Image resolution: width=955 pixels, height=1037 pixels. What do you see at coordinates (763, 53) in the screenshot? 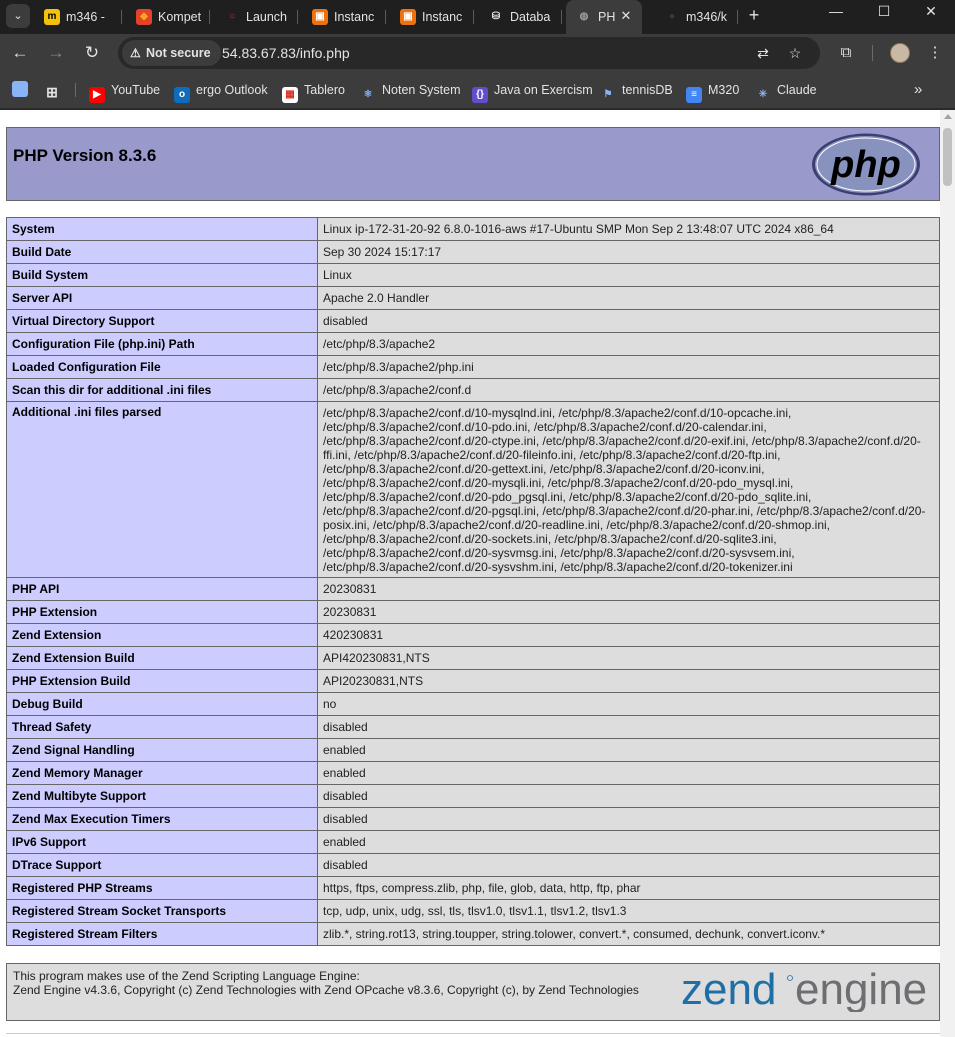
I see `translate-icon: ⇄` at bounding box center [763, 53].